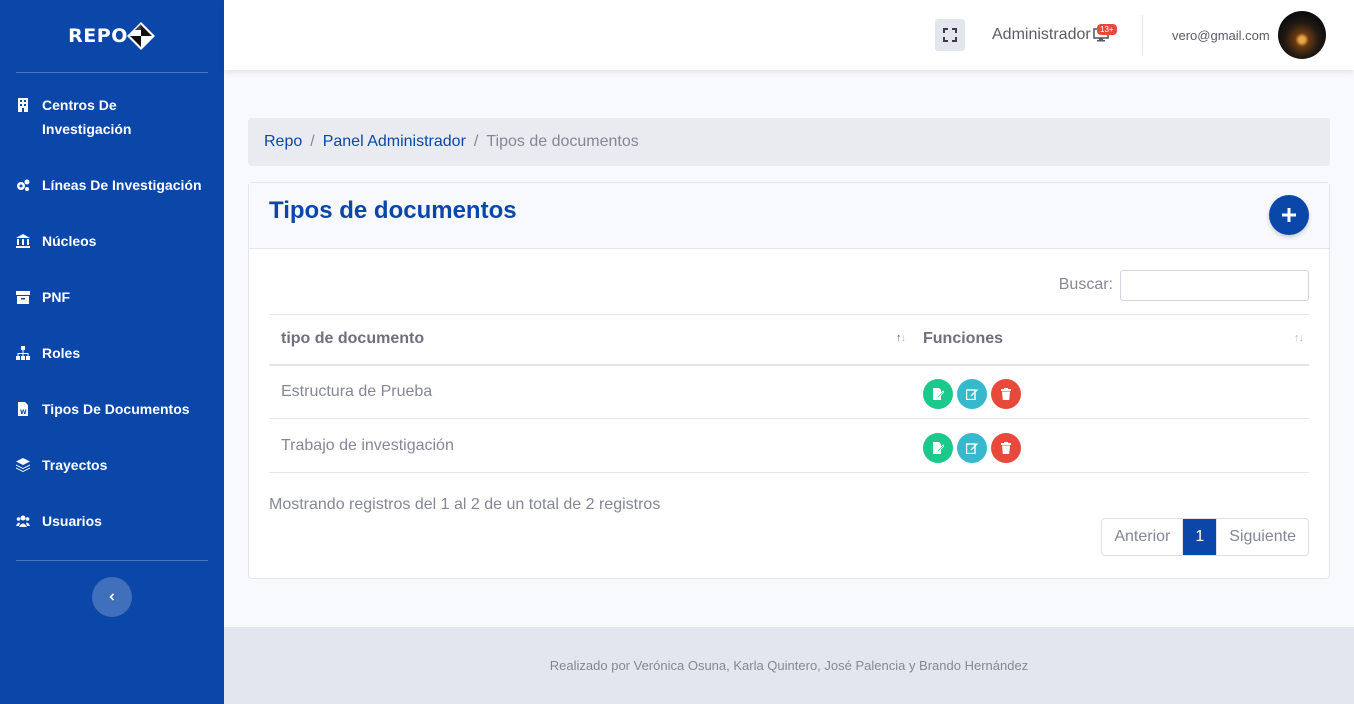  What do you see at coordinates (61, 353) in the screenshot?
I see `sidebar-item-label: Roles` at bounding box center [61, 353].